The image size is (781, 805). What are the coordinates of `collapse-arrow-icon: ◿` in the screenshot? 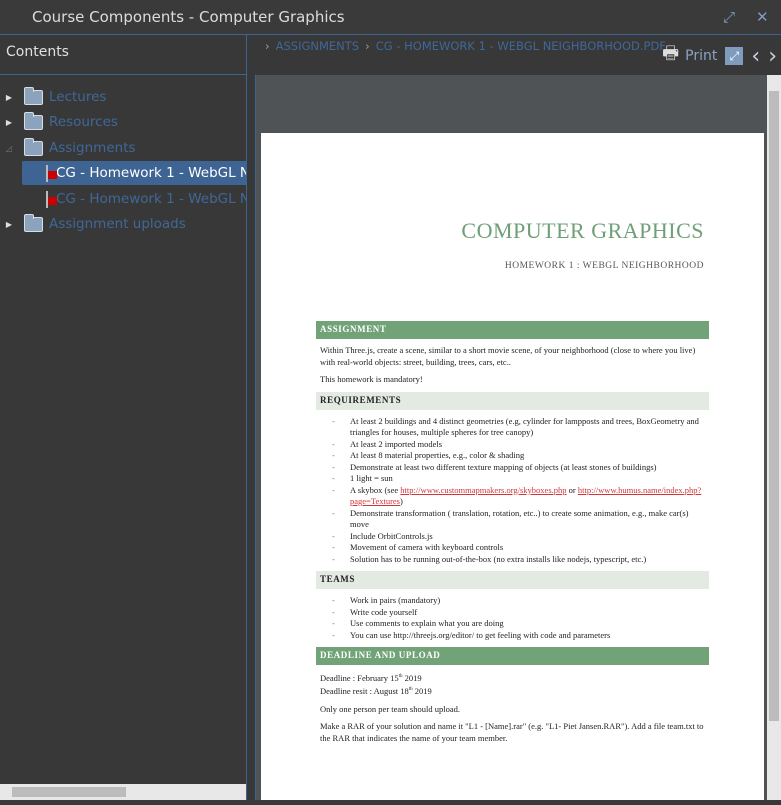 It's located at (9, 148).